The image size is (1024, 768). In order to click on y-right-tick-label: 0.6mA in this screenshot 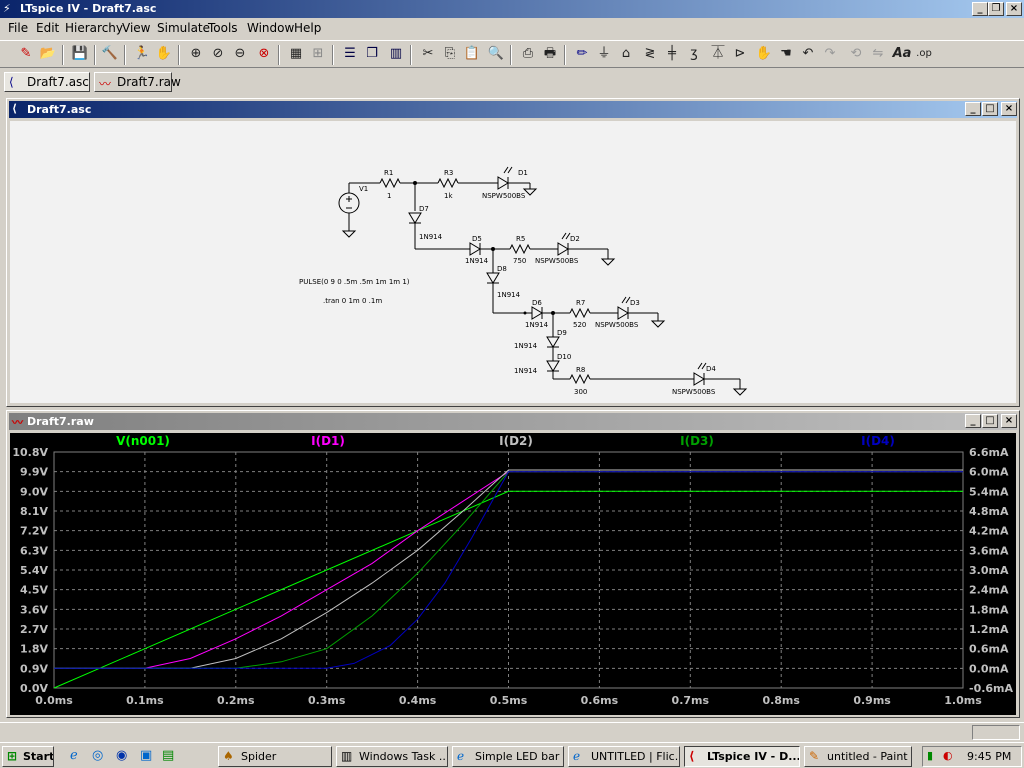, I will do `click(989, 649)`.